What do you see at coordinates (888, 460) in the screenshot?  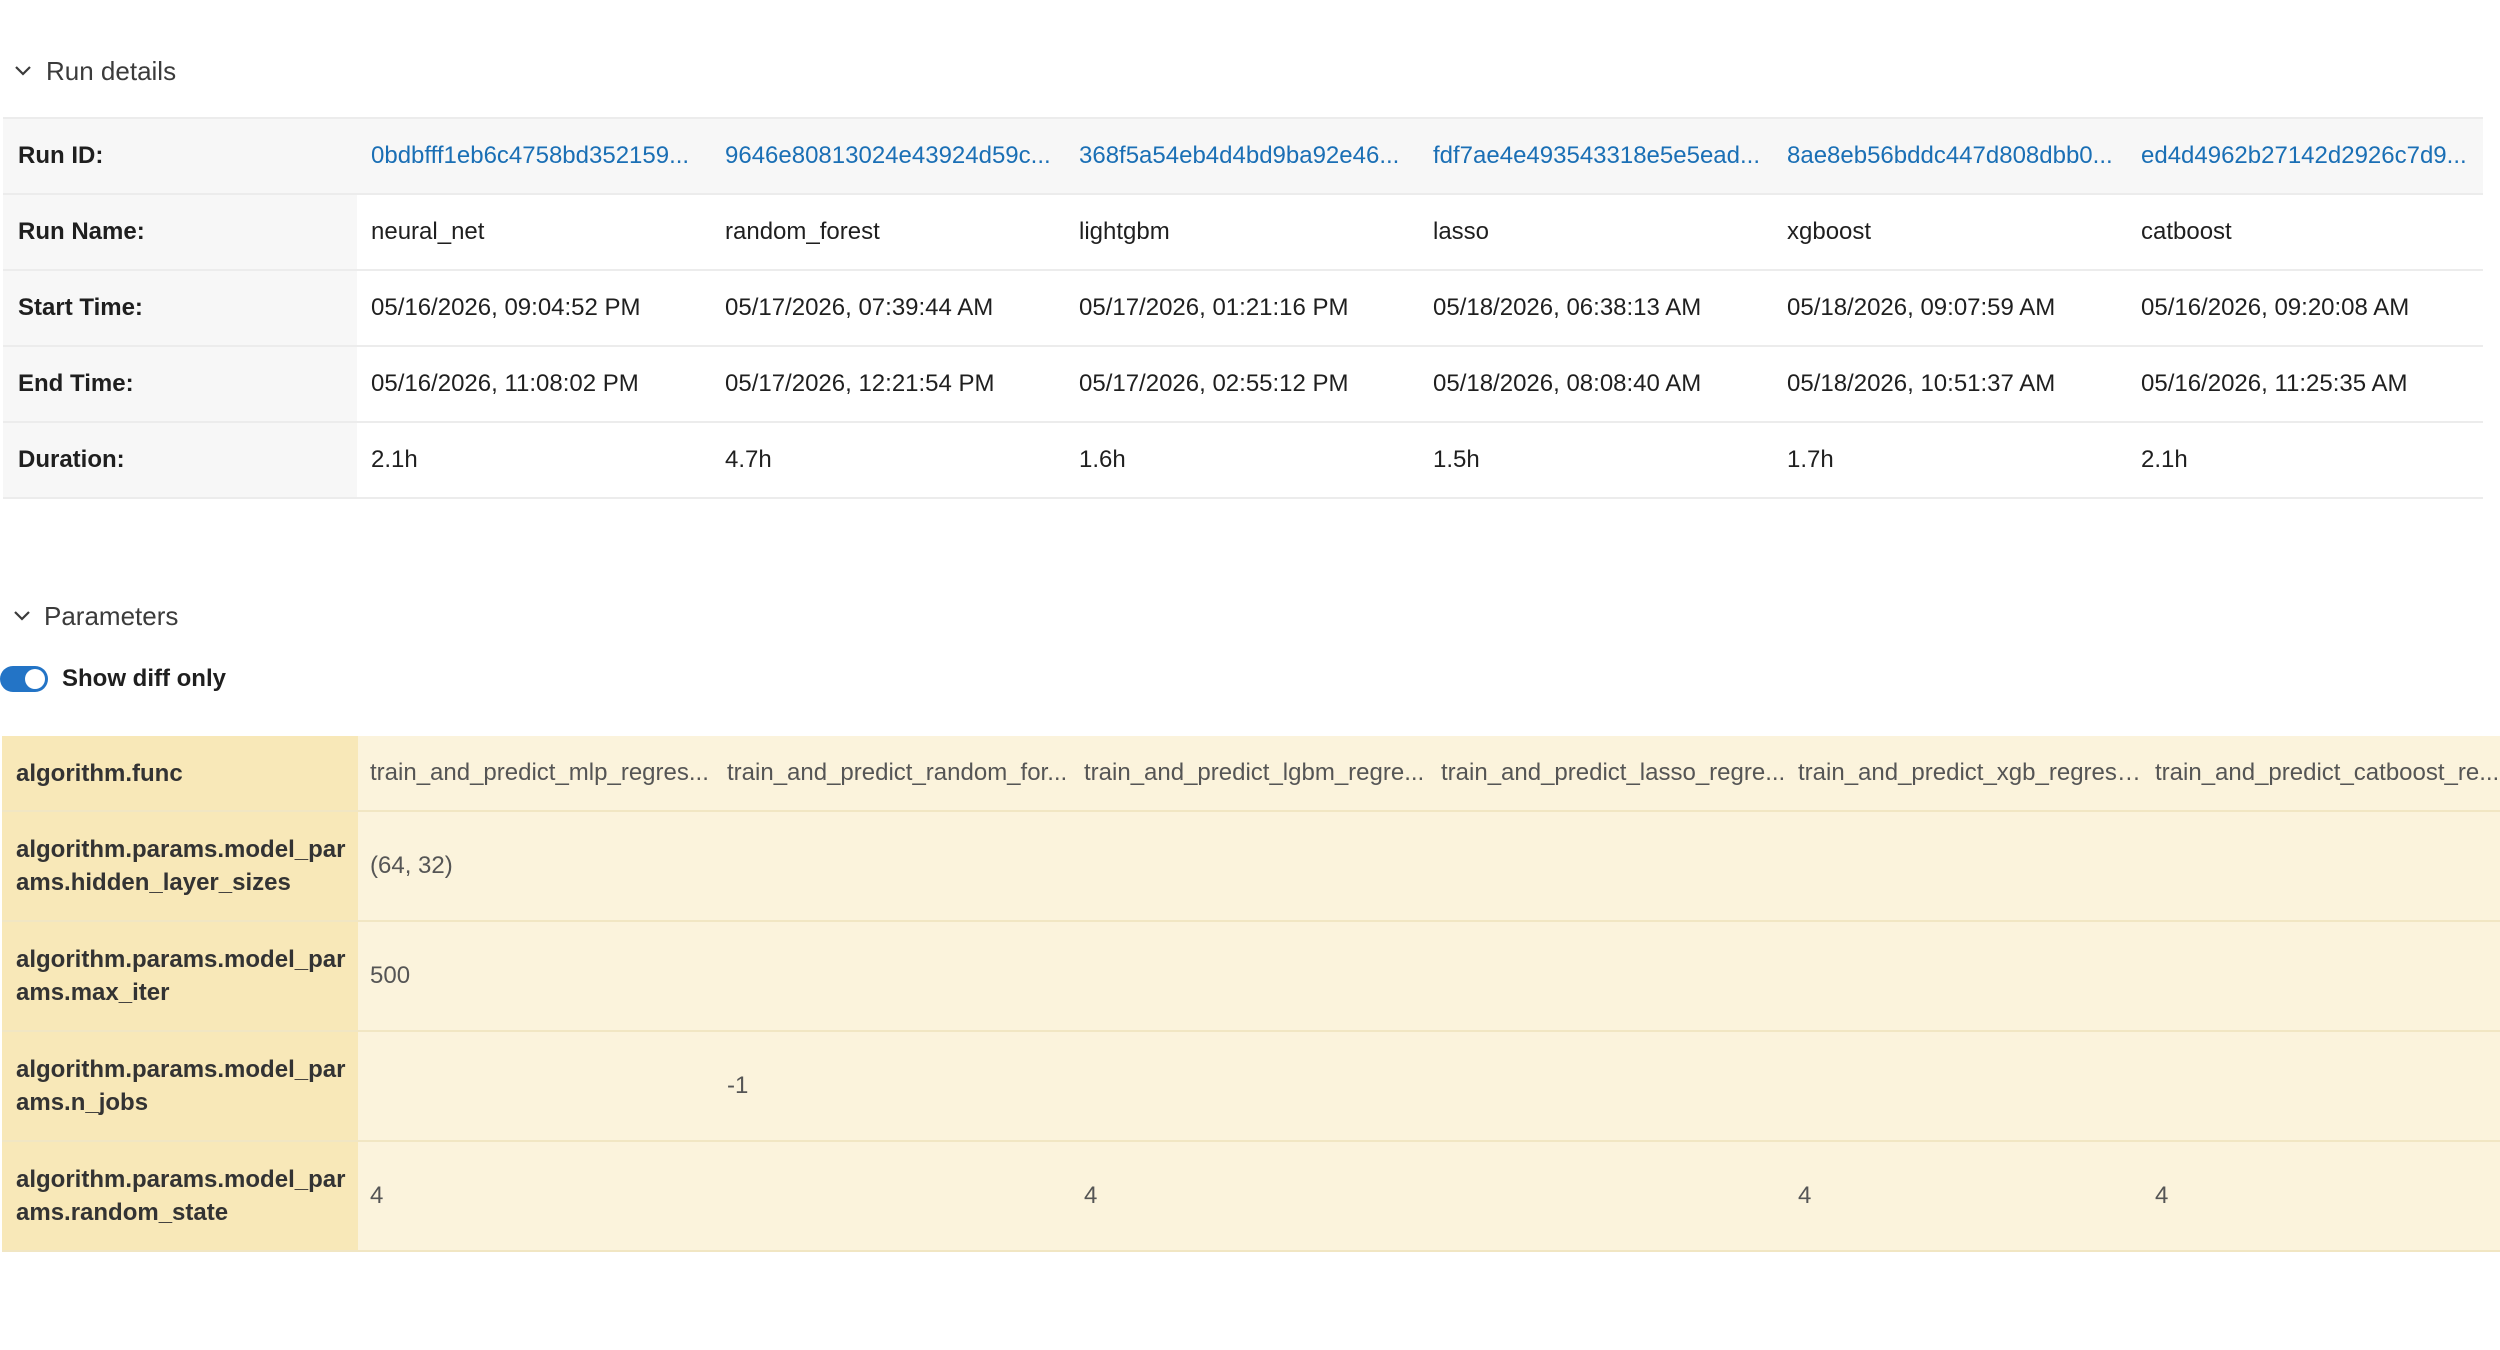 I see `duration-cell: 4.7h` at bounding box center [888, 460].